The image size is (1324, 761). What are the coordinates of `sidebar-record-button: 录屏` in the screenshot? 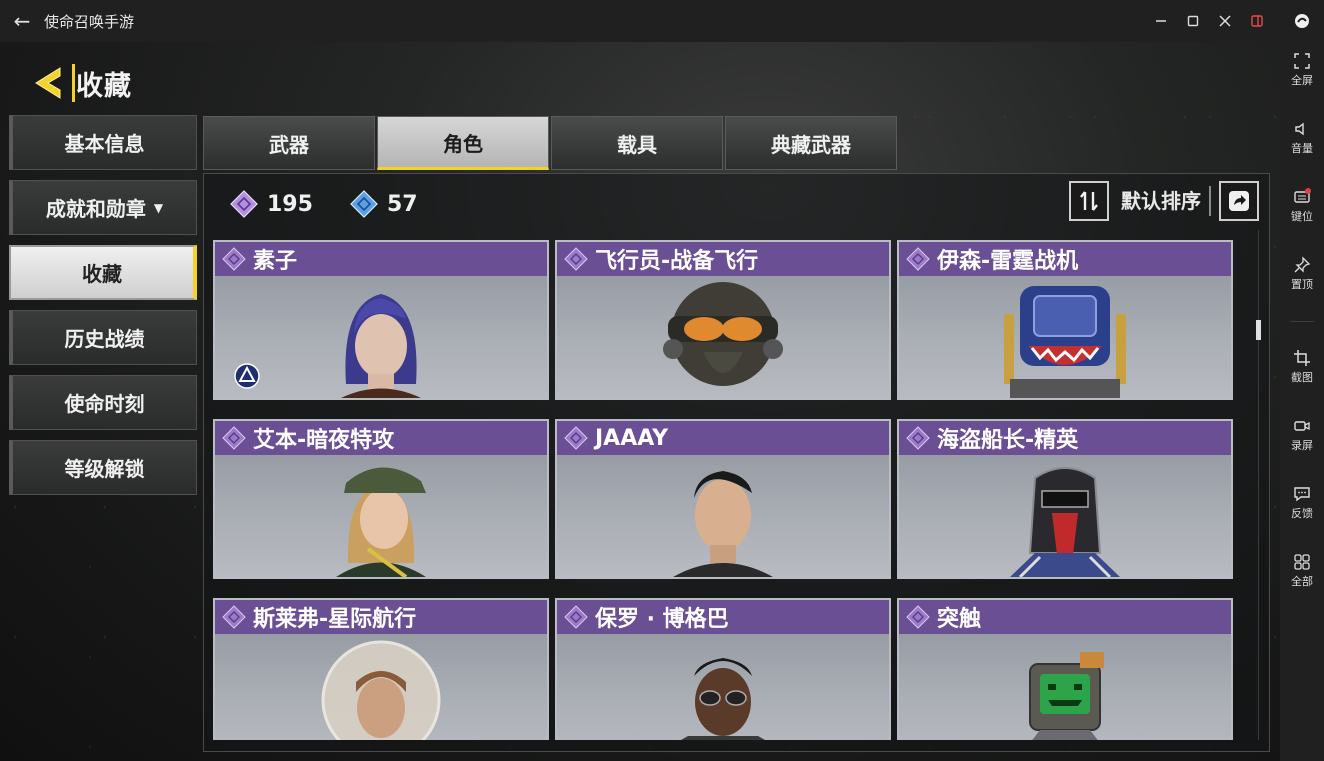 It's located at (1302, 435).